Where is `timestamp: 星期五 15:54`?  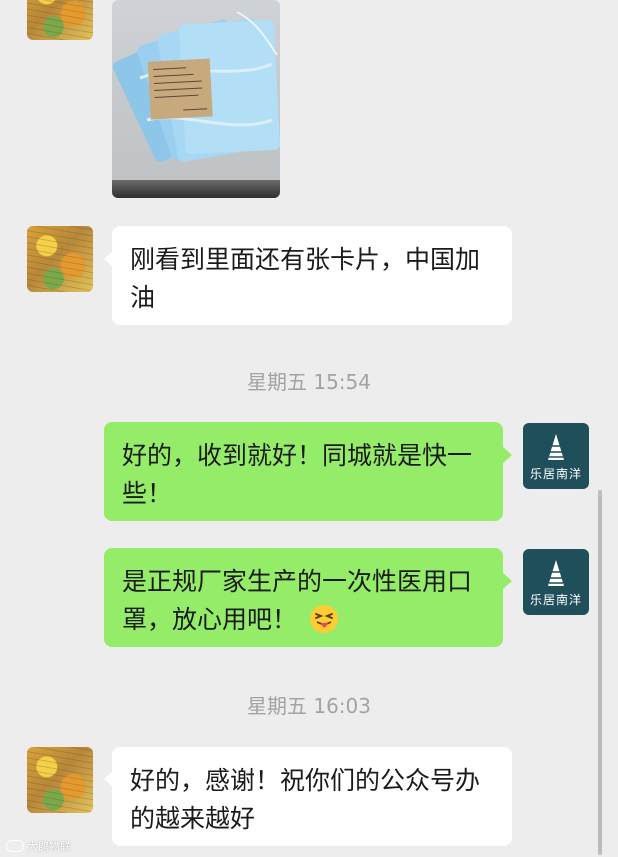
timestamp: 星期五 15:54 is located at coordinates (309, 382).